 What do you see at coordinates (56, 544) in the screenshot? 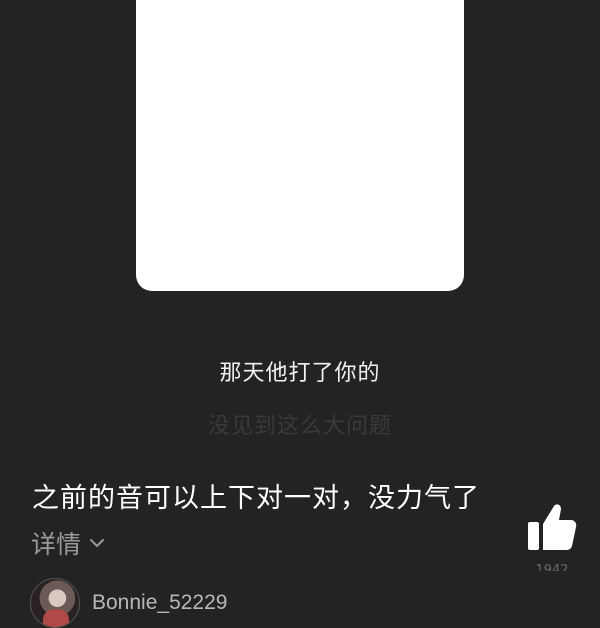
I see `details-label: 详情` at bounding box center [56, 544].